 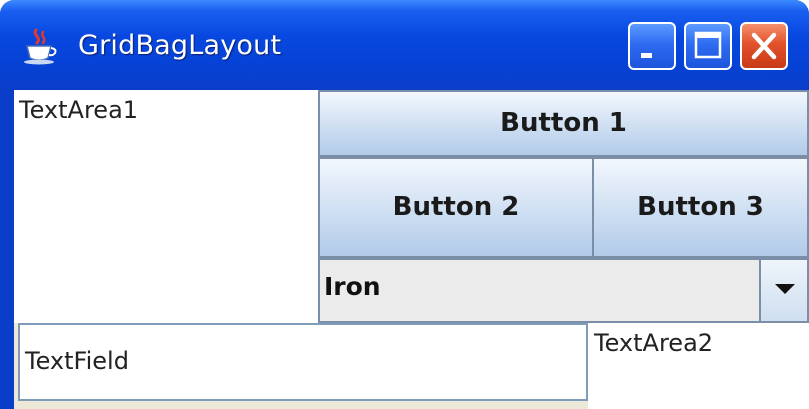 What do you see at coordinates (79, 110) in the screenshot?
I see `text-area-1-content: TextArea1` at bounding box center [79, 110].